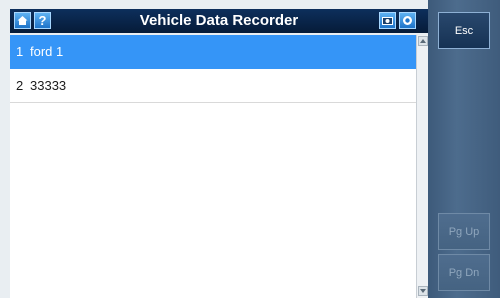 This screenshot has width=500, height=298. I want to click on help-button: ?, so click(42, 20).